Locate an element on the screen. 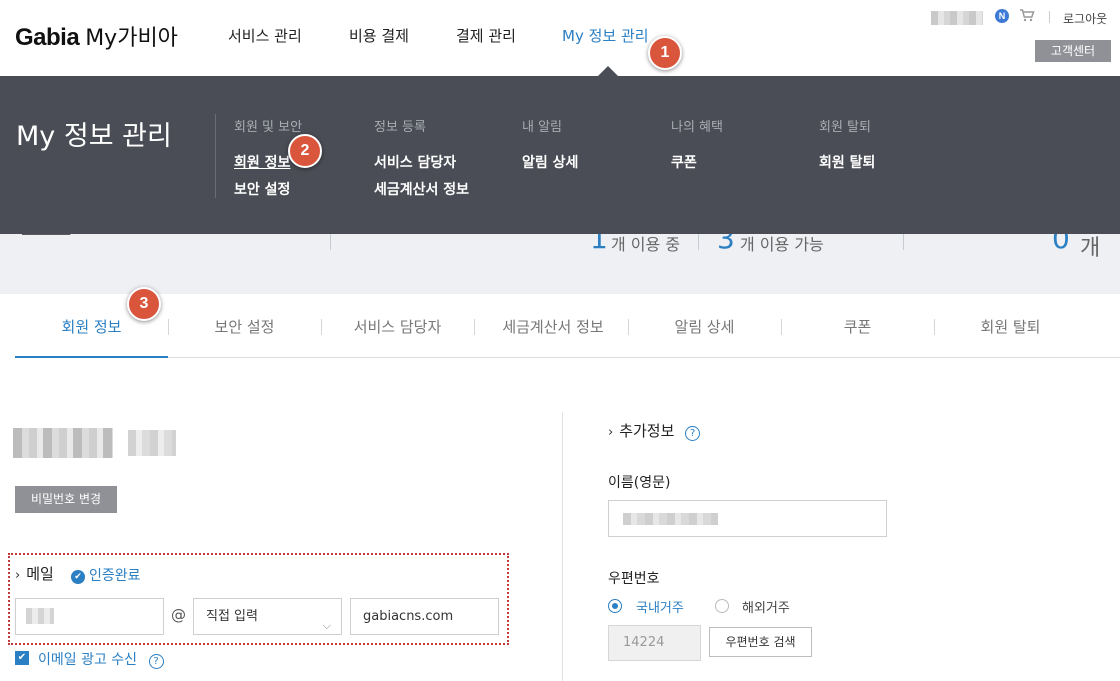  user-name-blurred is located at coordinates (957, 18).